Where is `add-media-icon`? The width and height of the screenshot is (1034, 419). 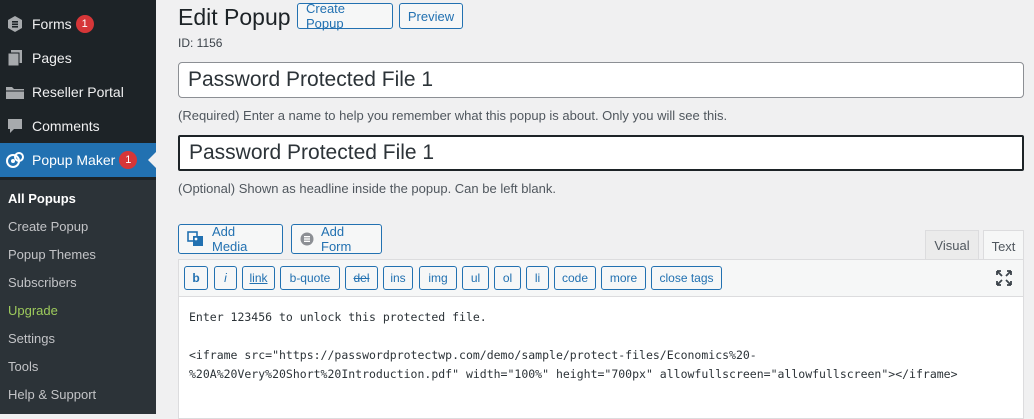
add-media-icon is located at coordinates (196, 239).